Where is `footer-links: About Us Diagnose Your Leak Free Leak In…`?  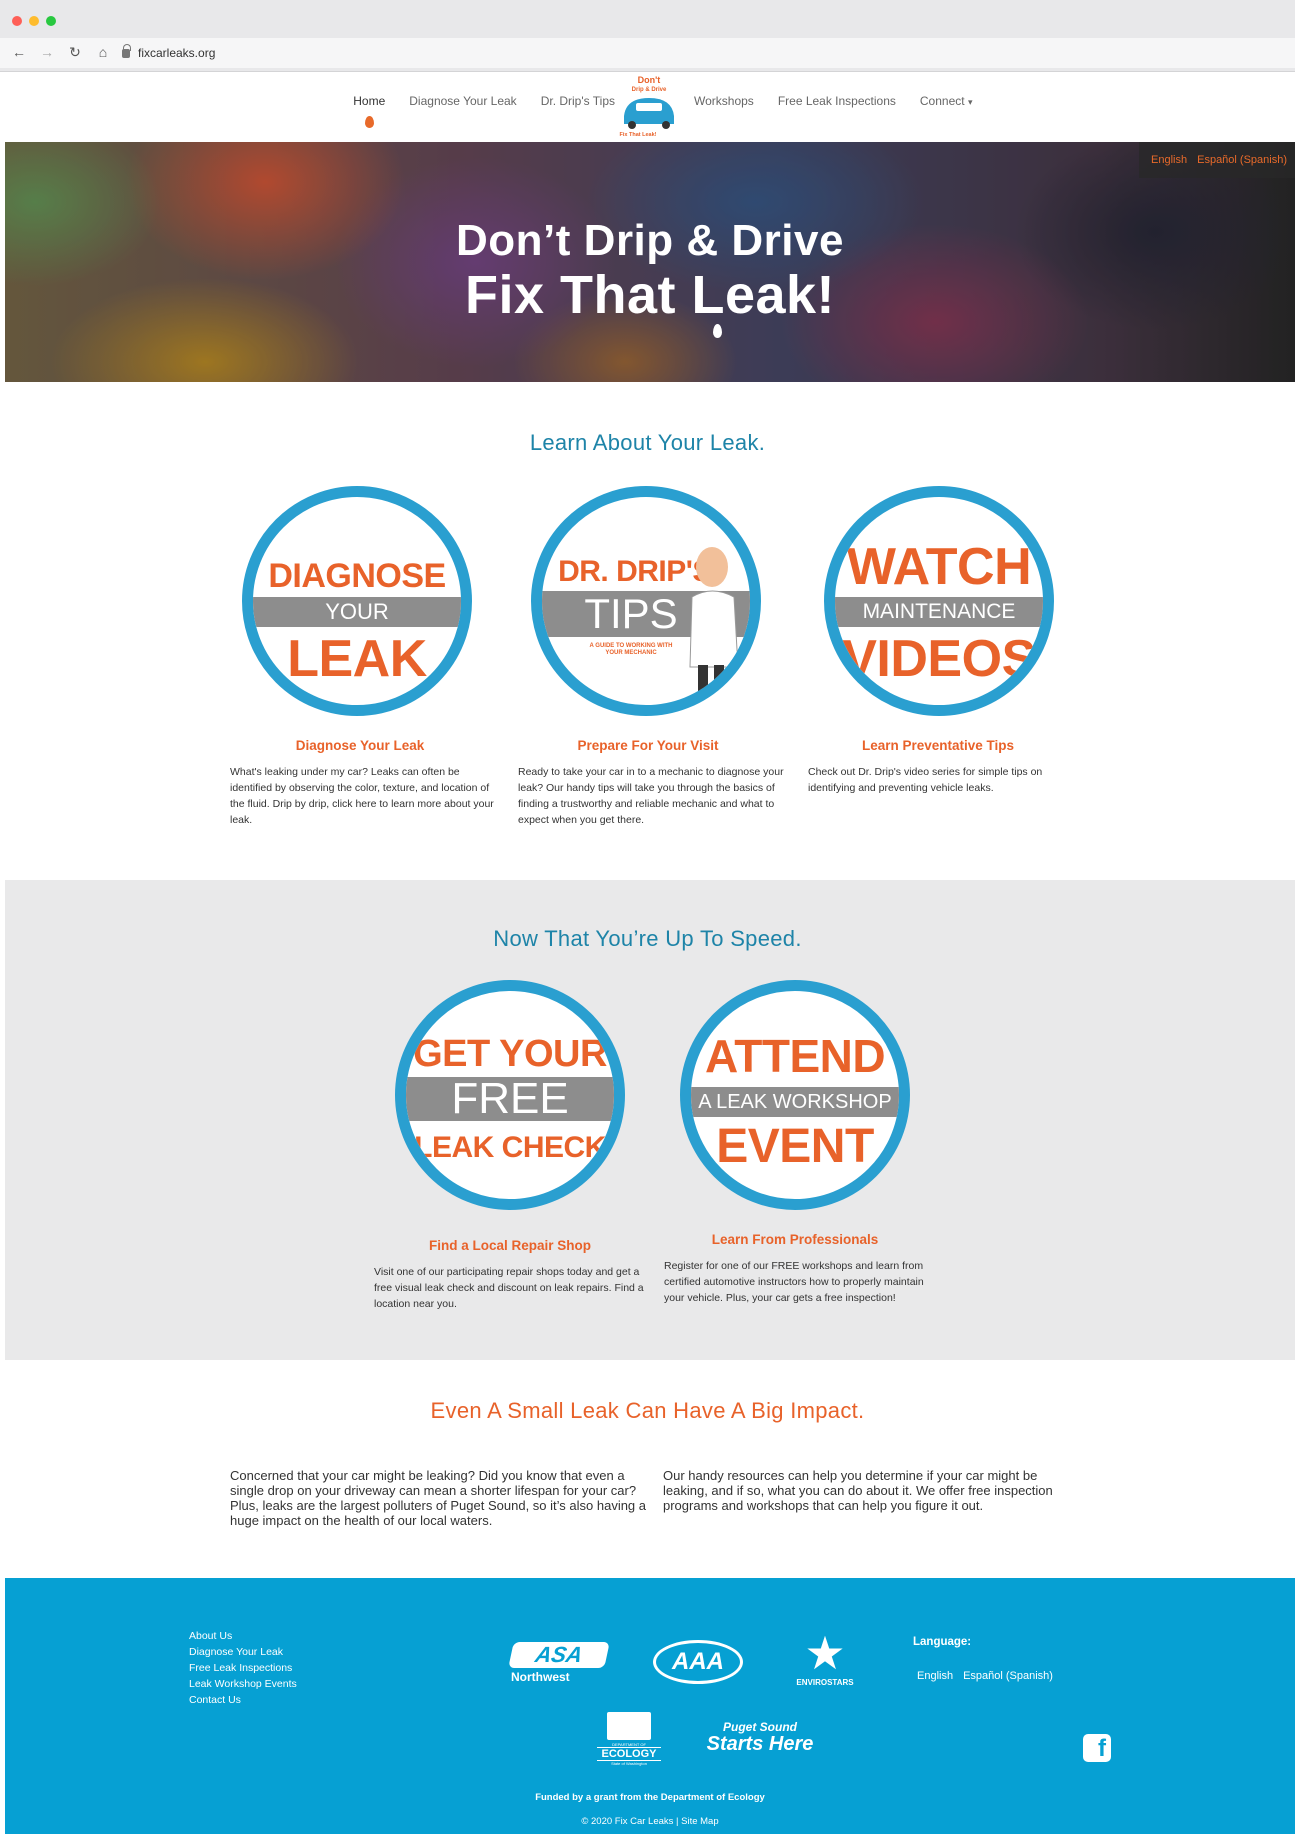
footer-links: About Us Diagnose Your Leak Free Leak In… is located at coordinates (243, 1668).